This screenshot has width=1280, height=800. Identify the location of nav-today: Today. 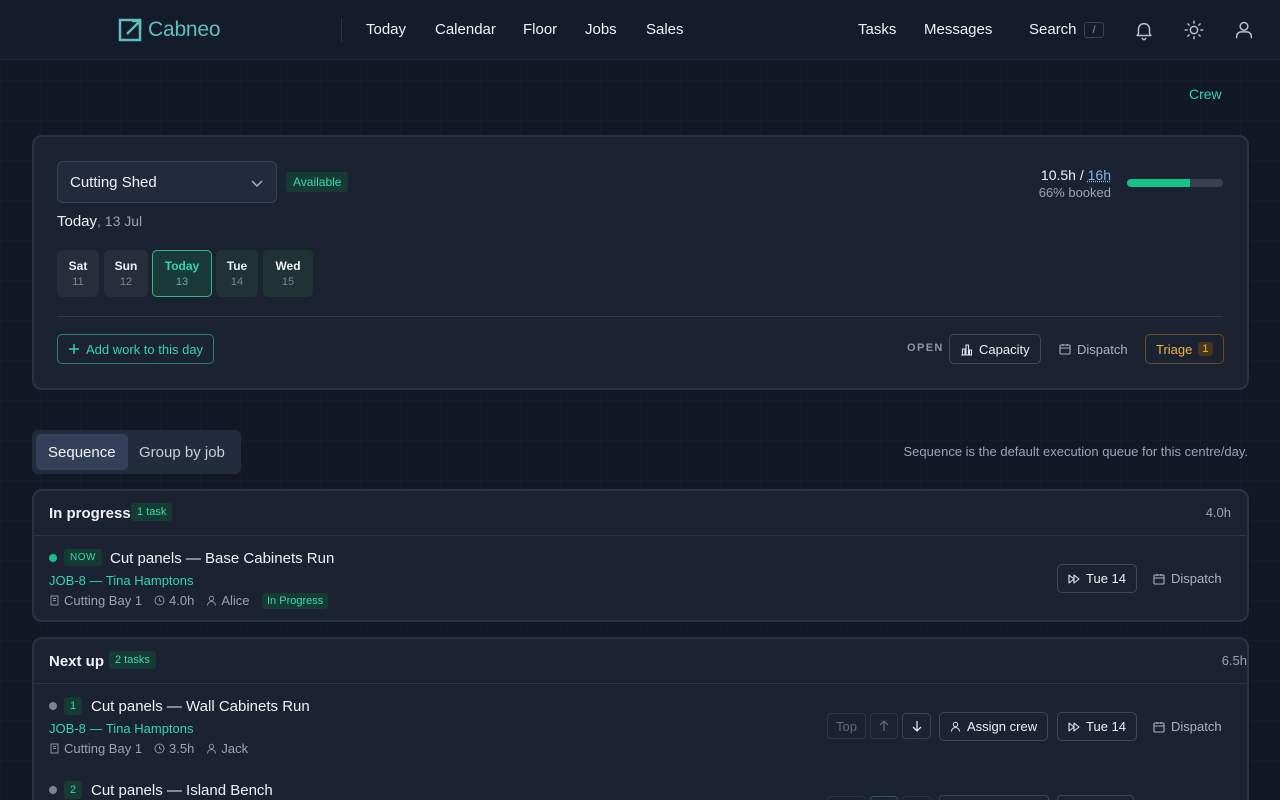
(386, 29).